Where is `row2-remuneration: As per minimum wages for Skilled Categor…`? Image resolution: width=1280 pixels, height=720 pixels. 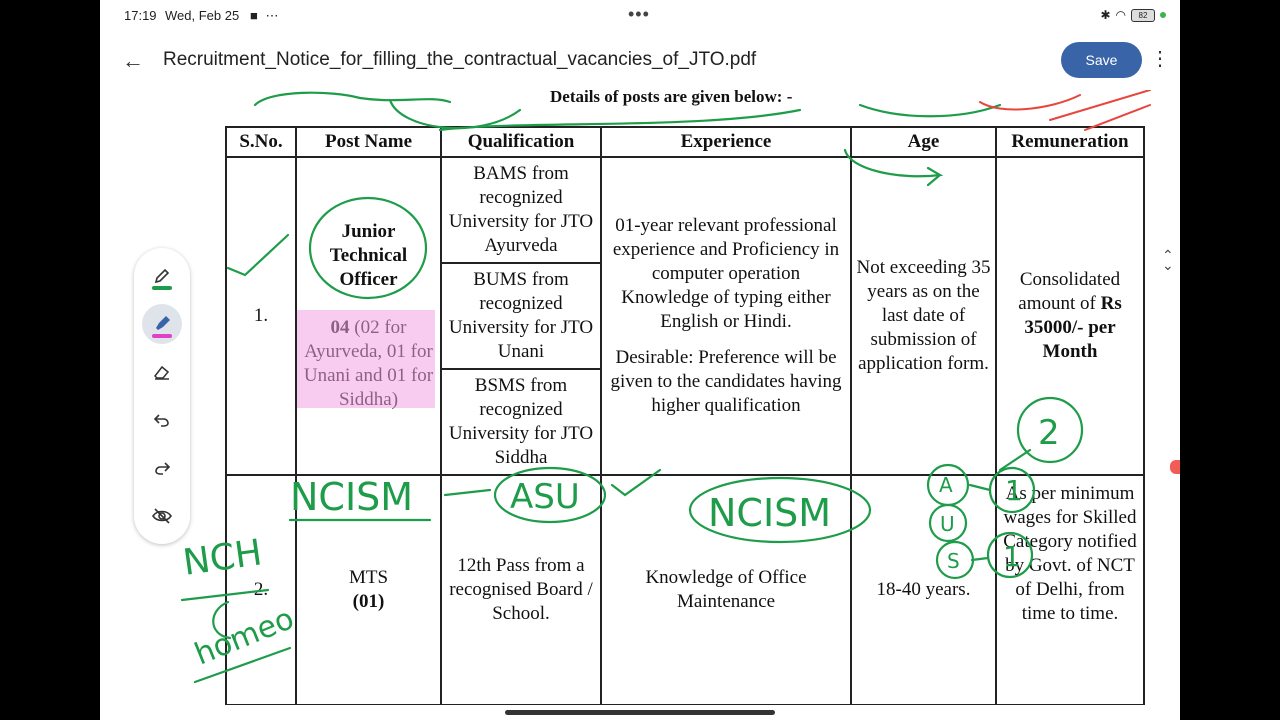 row2-remuneration: As per minimum wages for Skilled Categor… is located at coordinates (1070, 589).